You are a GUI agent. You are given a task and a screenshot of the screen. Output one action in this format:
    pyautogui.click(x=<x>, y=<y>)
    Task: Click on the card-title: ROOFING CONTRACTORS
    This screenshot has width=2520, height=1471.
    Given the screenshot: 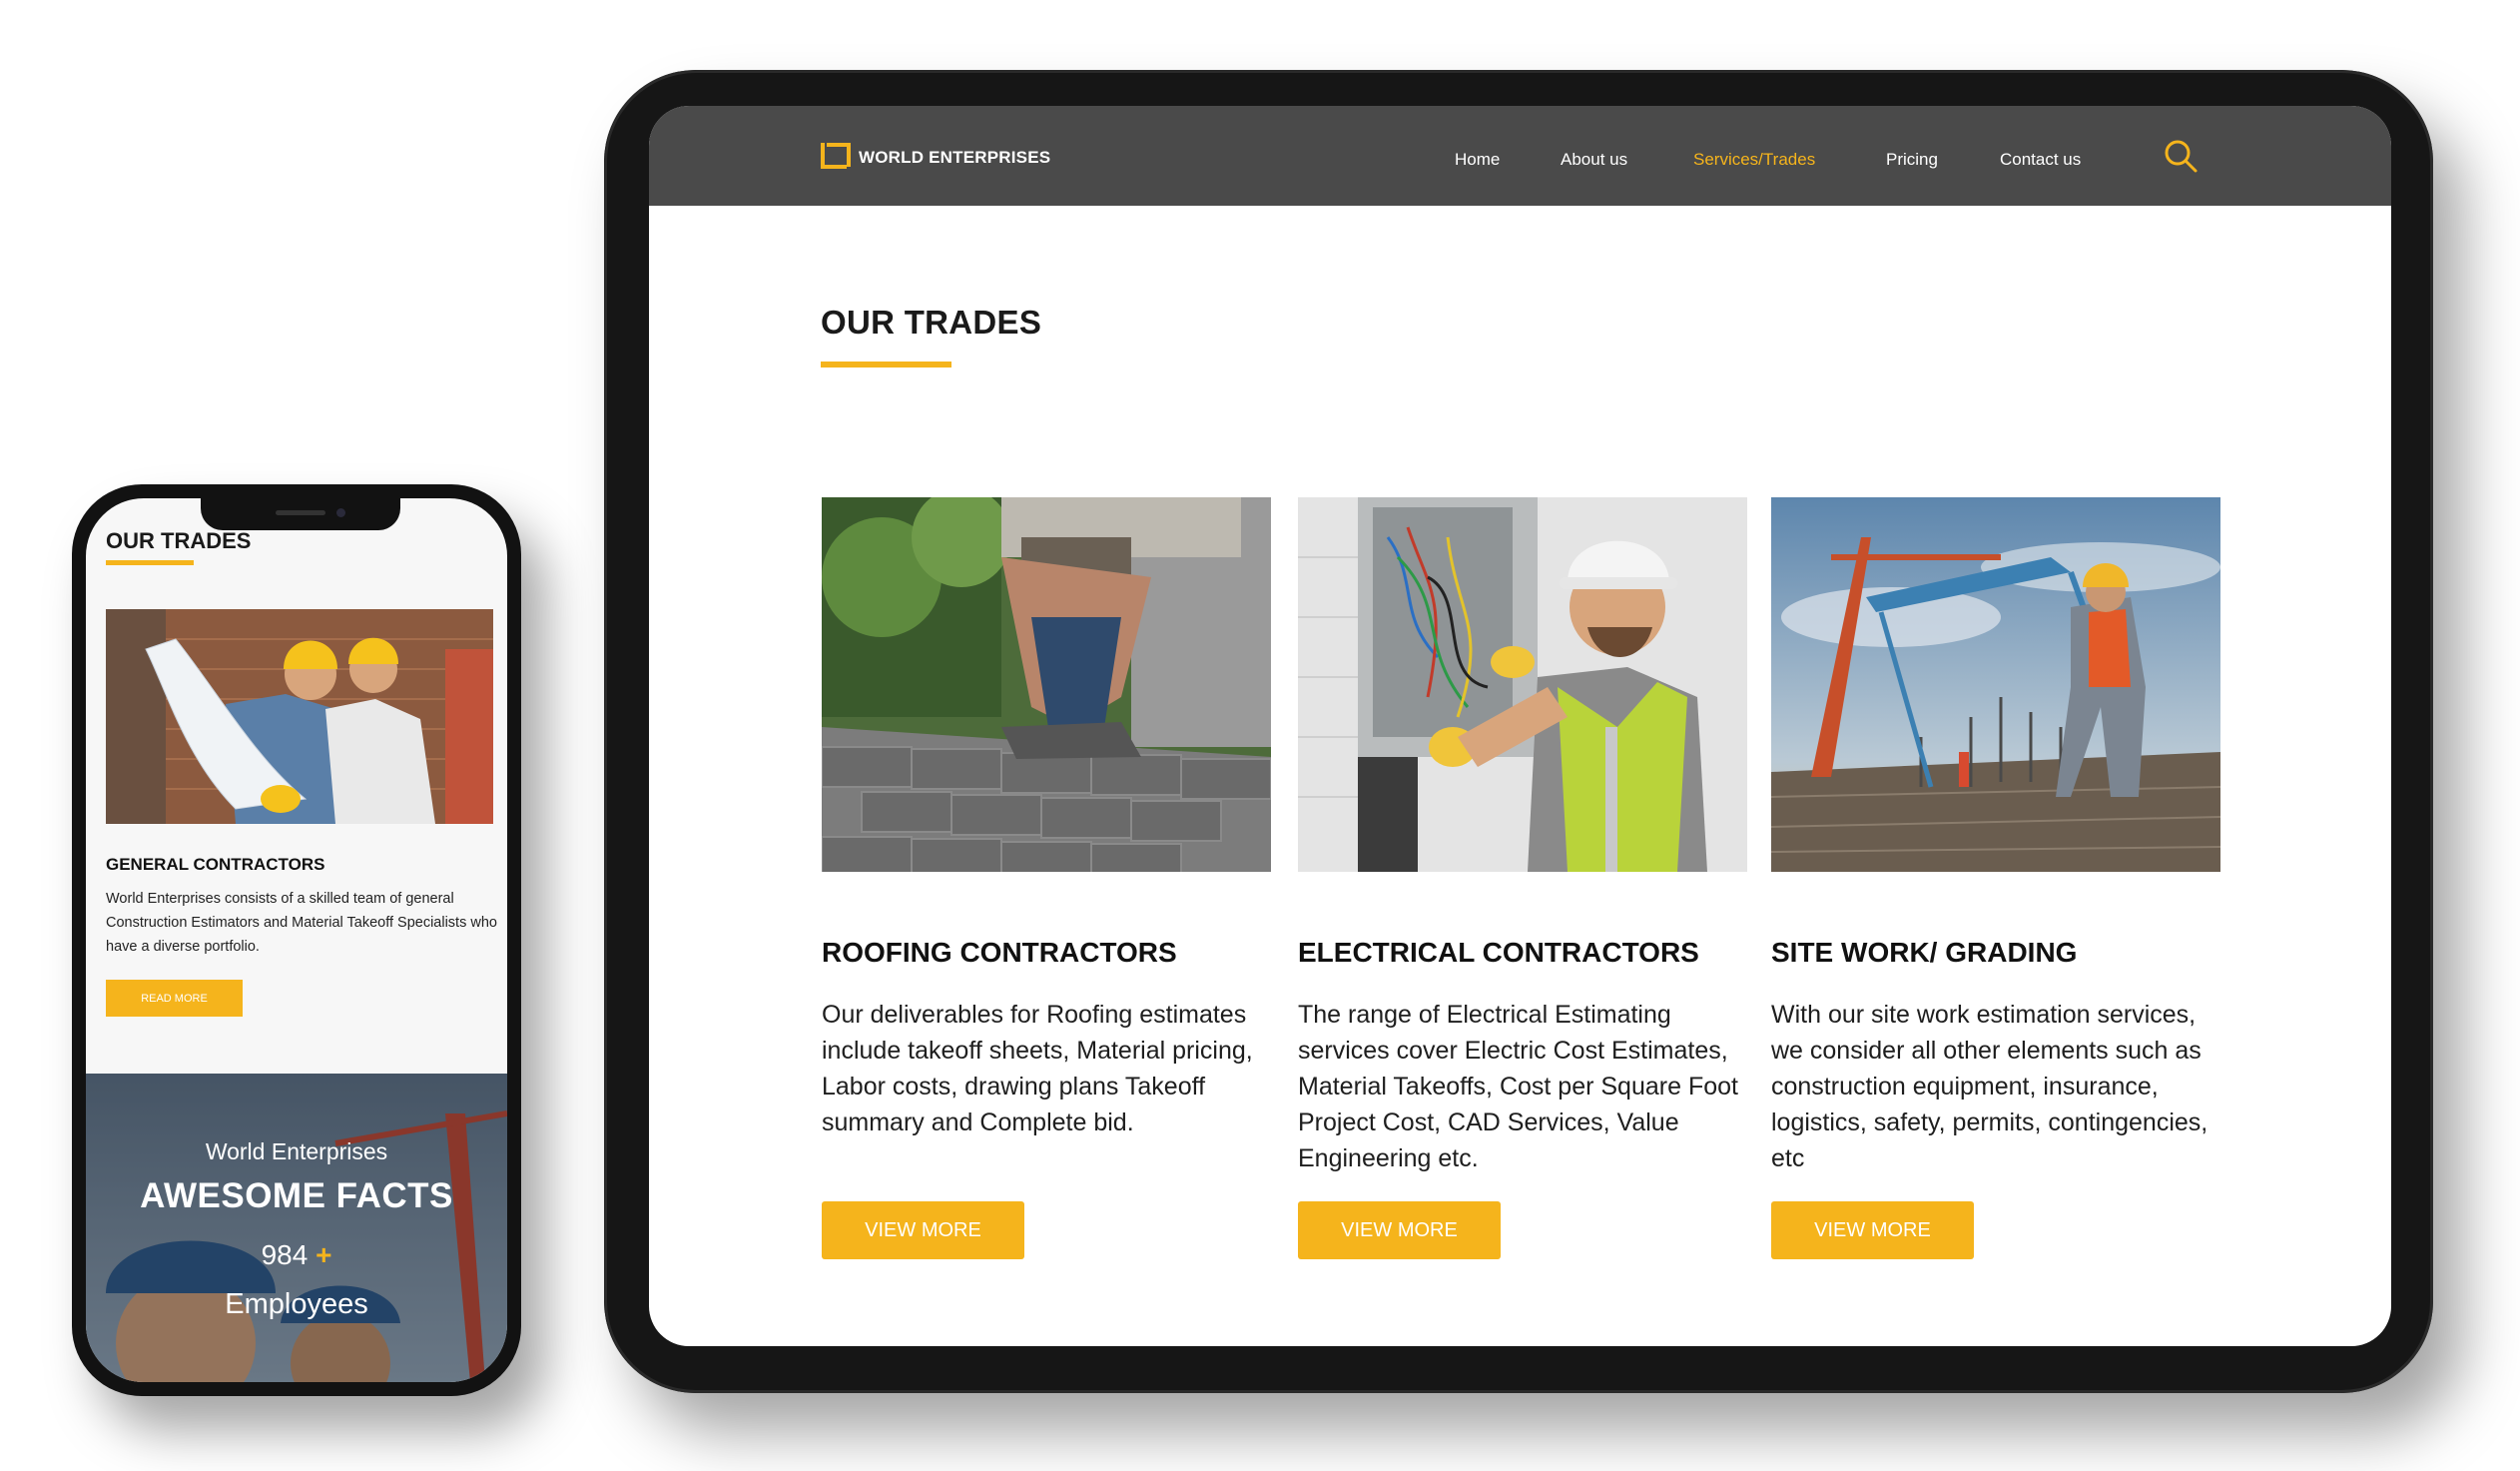 What is the action you would take?
    pyautogui.click(x=999, y=952)
    